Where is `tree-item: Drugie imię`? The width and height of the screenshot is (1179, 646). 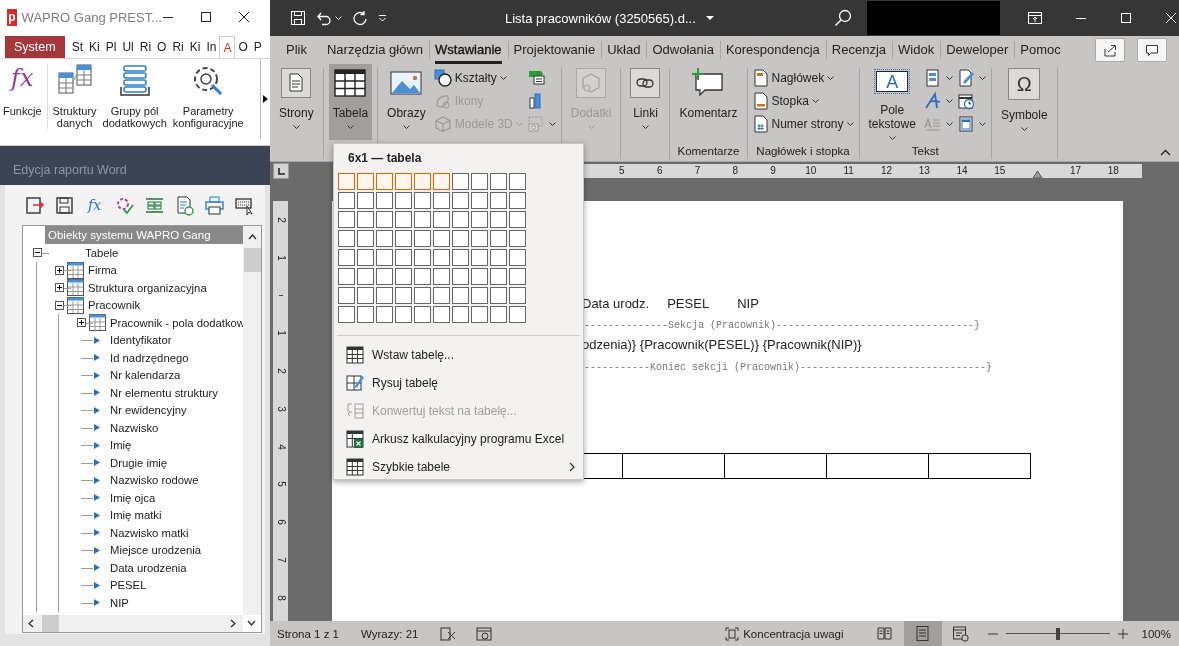 tree-item: Drugie imię is located at coordinates (139, 462).